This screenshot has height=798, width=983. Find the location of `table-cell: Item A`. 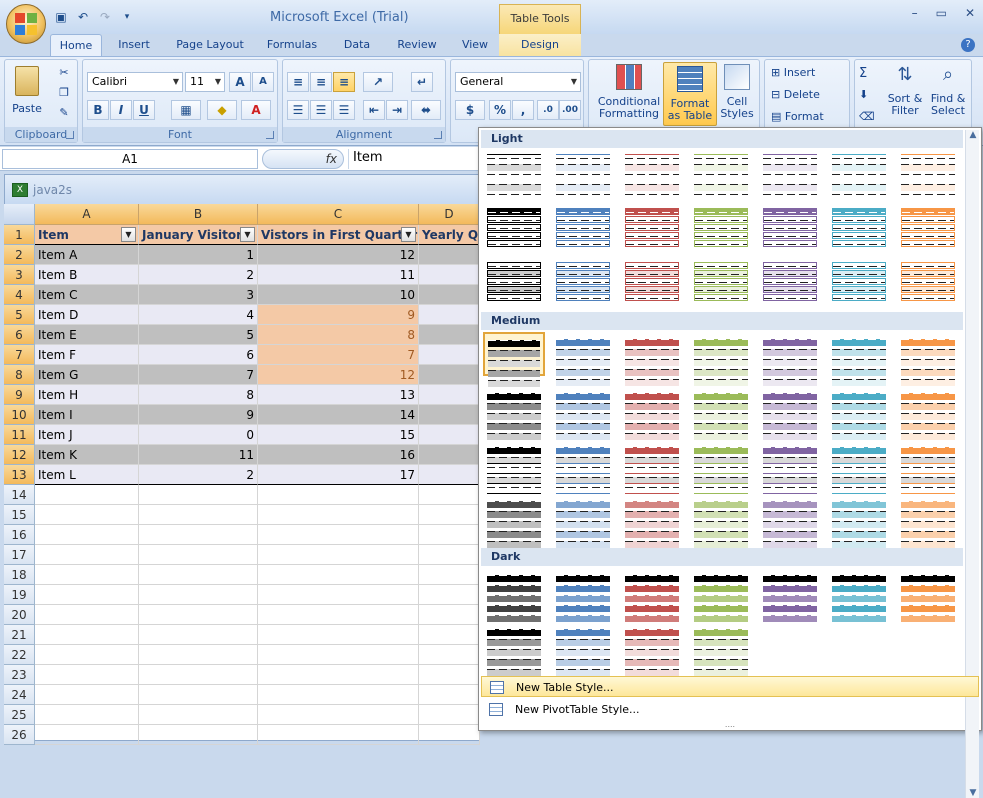

table-cell: Item A is located at coordinates (87, 255).